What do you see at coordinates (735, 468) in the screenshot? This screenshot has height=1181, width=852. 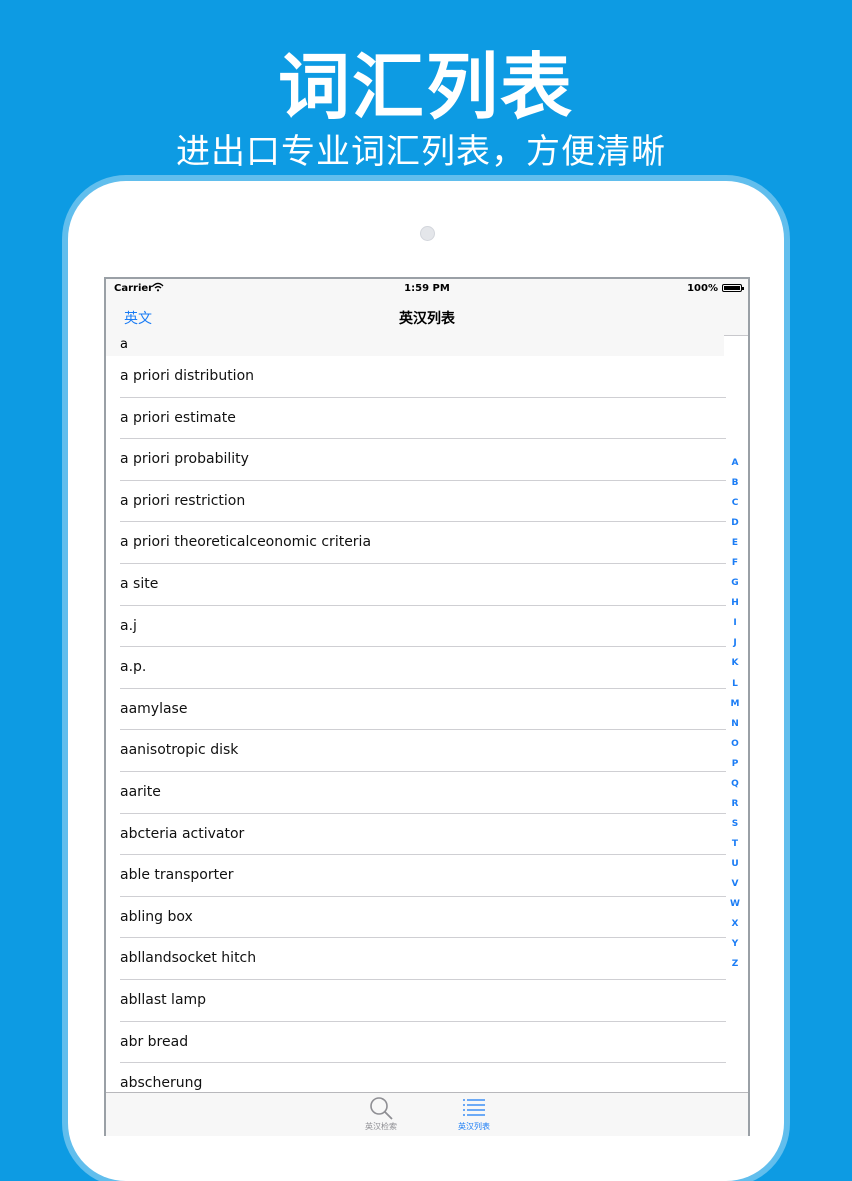 I see `index-letter-a: A` at bounding box center [735, 468].